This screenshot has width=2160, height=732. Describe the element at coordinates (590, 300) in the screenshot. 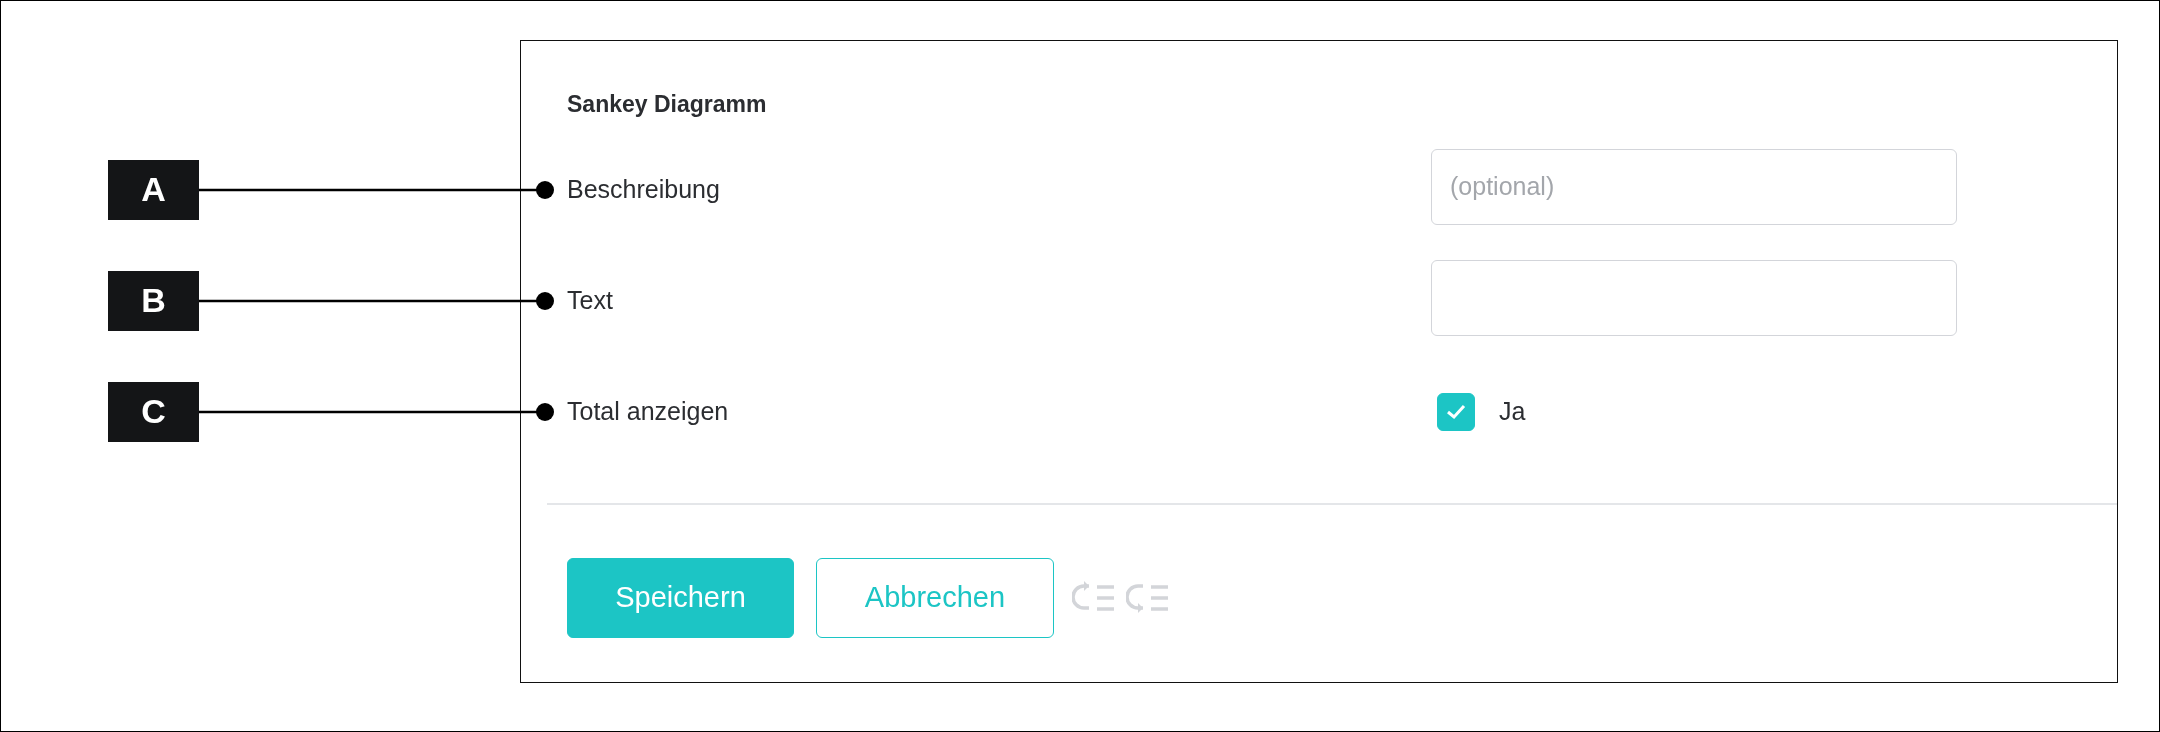

I see `field-label: Text` at that location.